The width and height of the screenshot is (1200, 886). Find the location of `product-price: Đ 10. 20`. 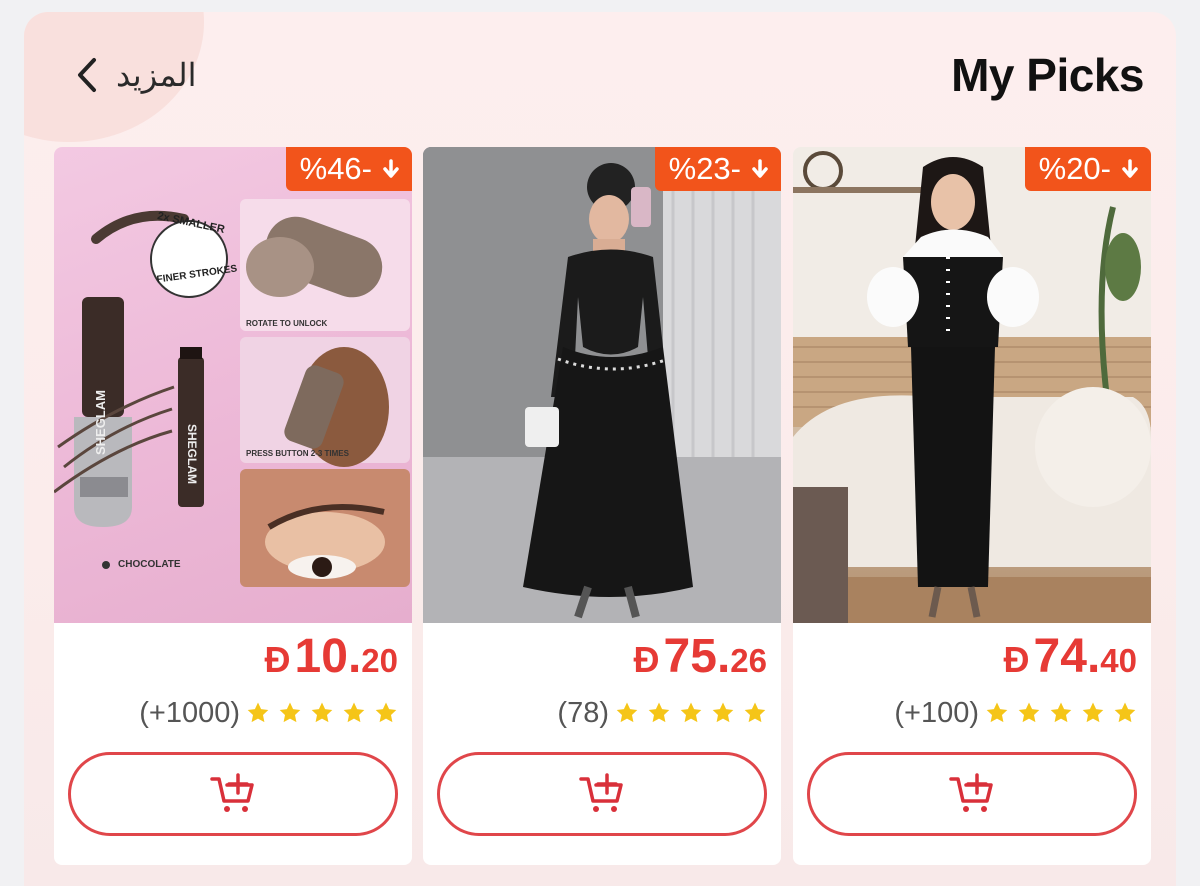

product-price: Đ 10. 20 is located at coordinates (331, 656).